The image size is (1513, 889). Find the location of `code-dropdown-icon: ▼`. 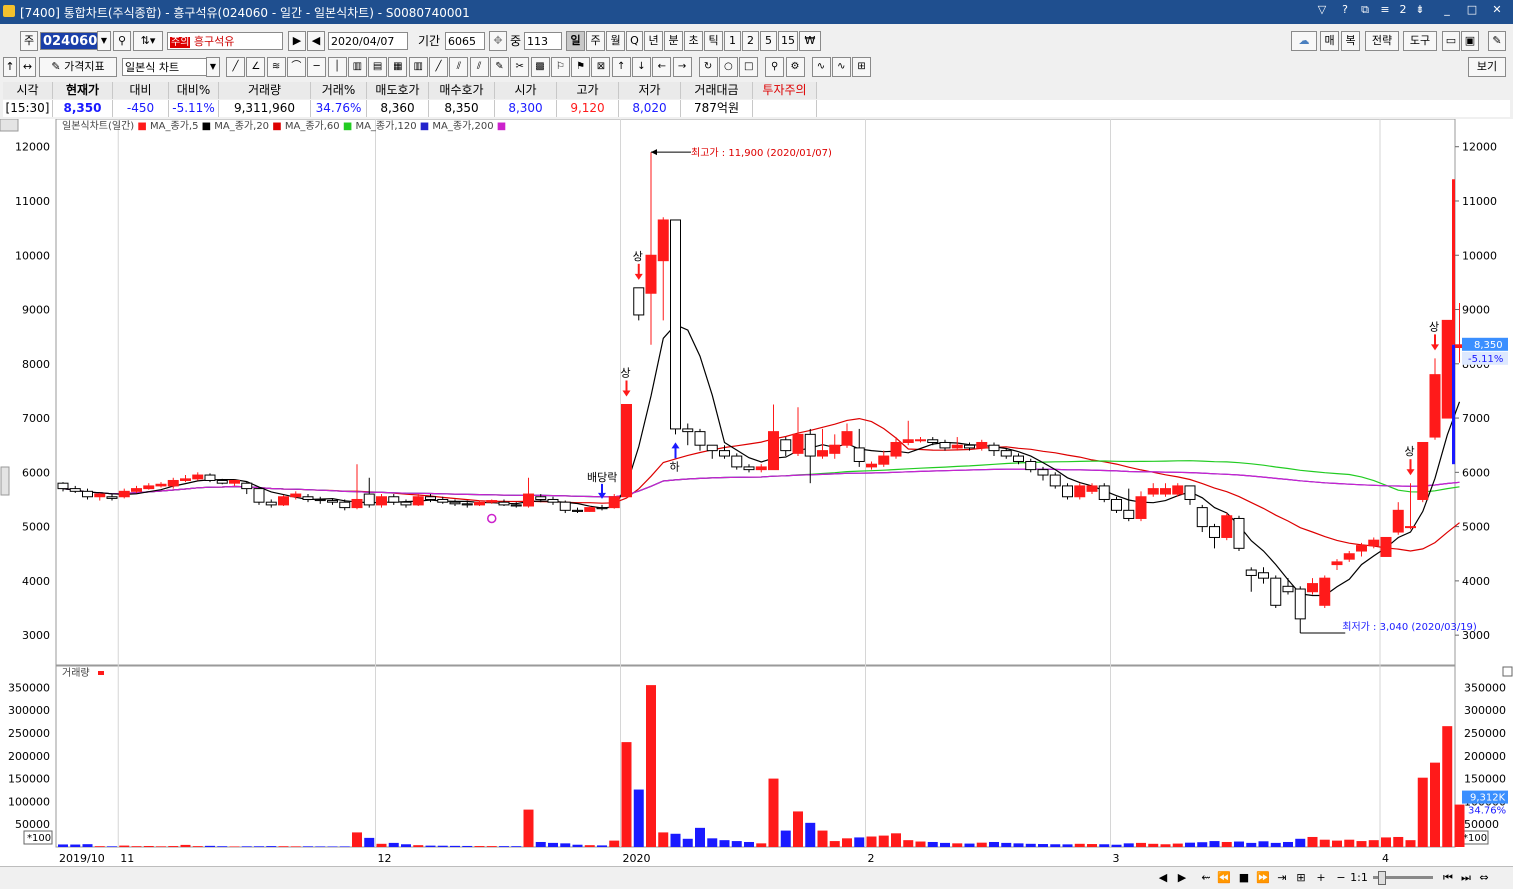

code-dropdown-icon: ▼ is located at coordinates (104, 41).